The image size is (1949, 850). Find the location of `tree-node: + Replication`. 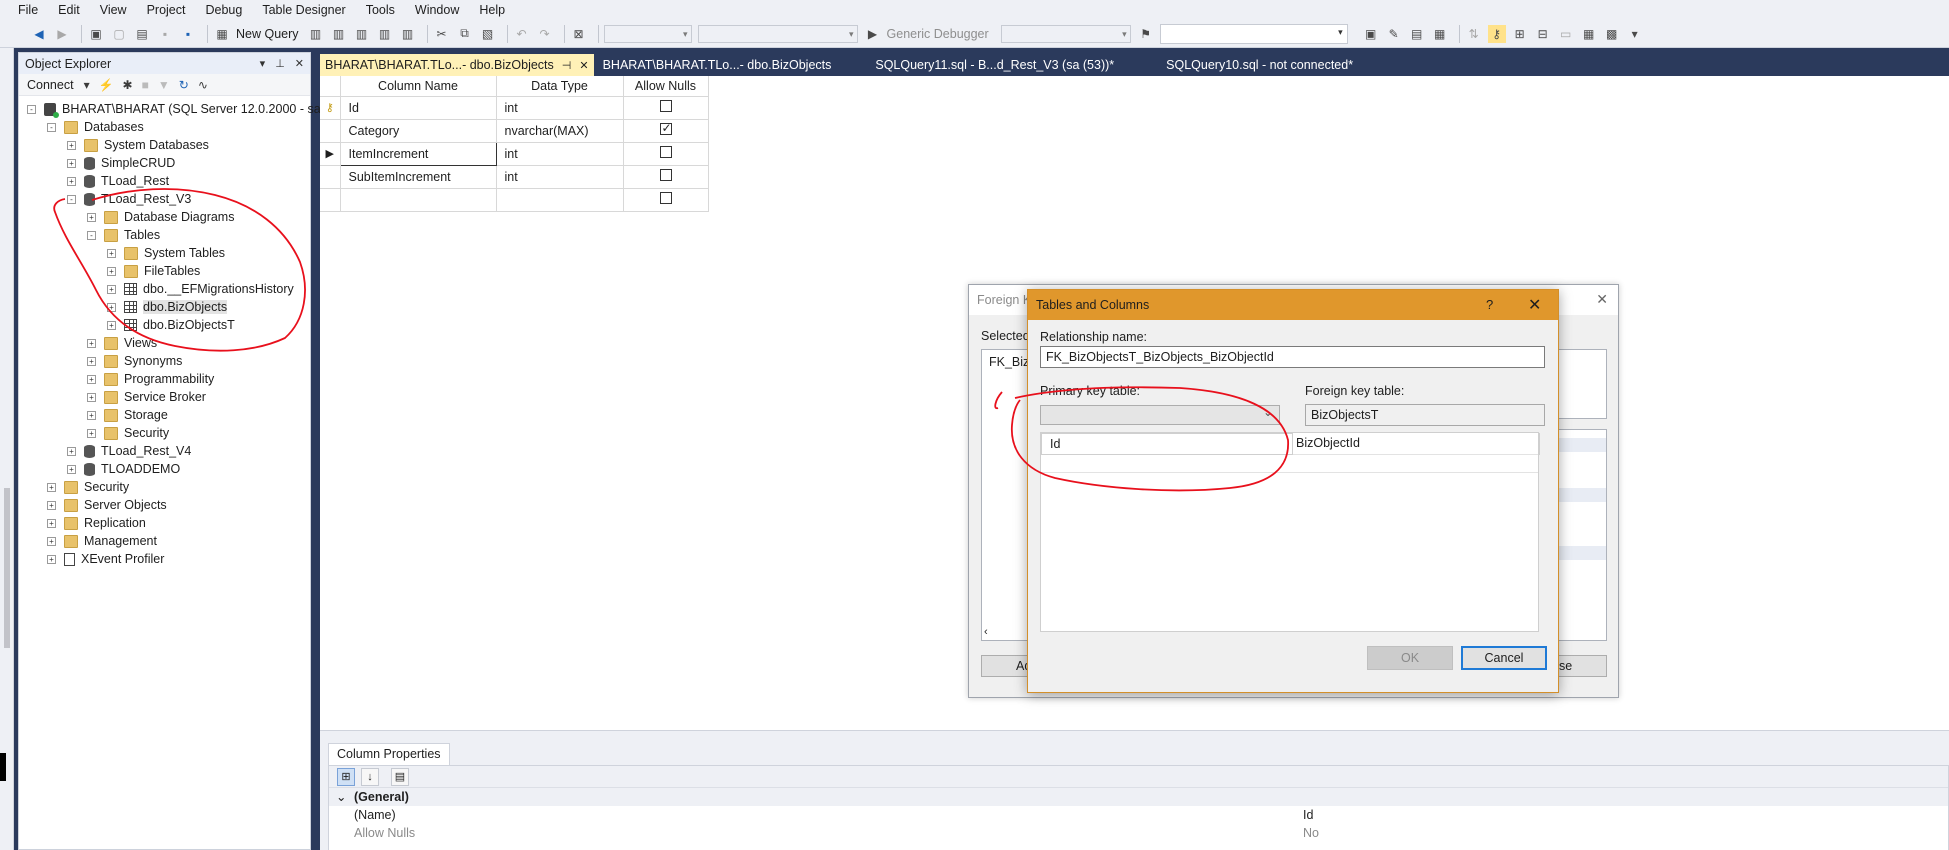

tree-node: + Replication is located at coordinates (96, 523).